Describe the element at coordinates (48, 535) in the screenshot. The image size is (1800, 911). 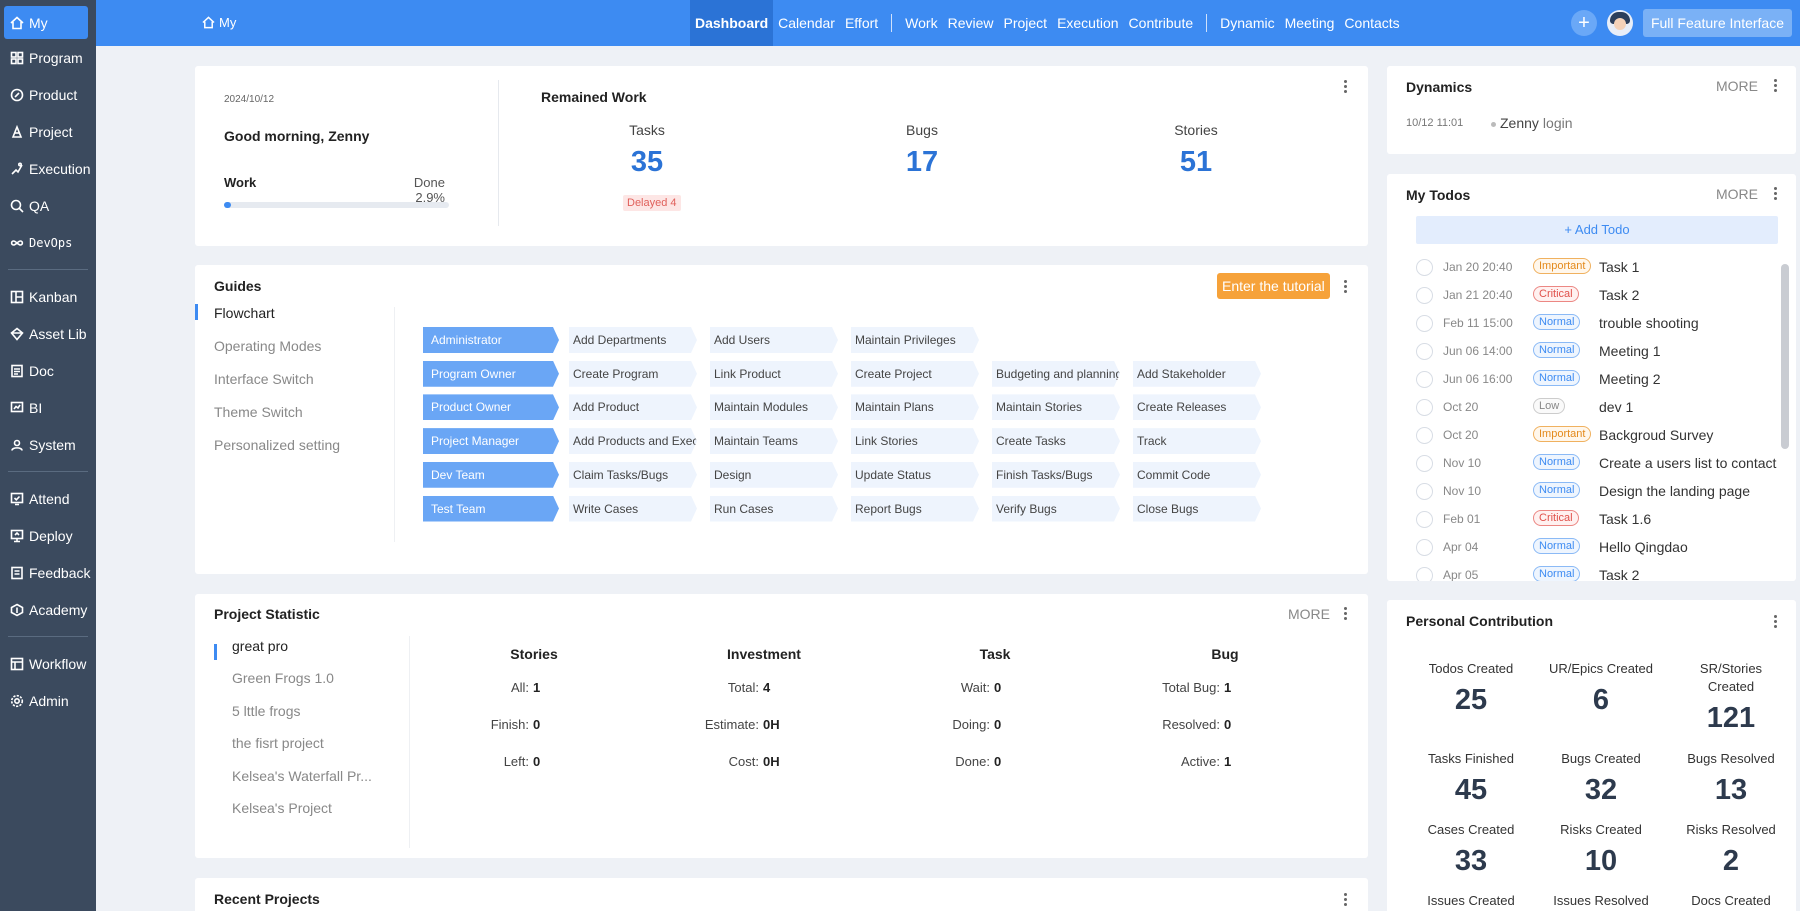
I see `sidebar-item-deploy: Deploy` at that location.